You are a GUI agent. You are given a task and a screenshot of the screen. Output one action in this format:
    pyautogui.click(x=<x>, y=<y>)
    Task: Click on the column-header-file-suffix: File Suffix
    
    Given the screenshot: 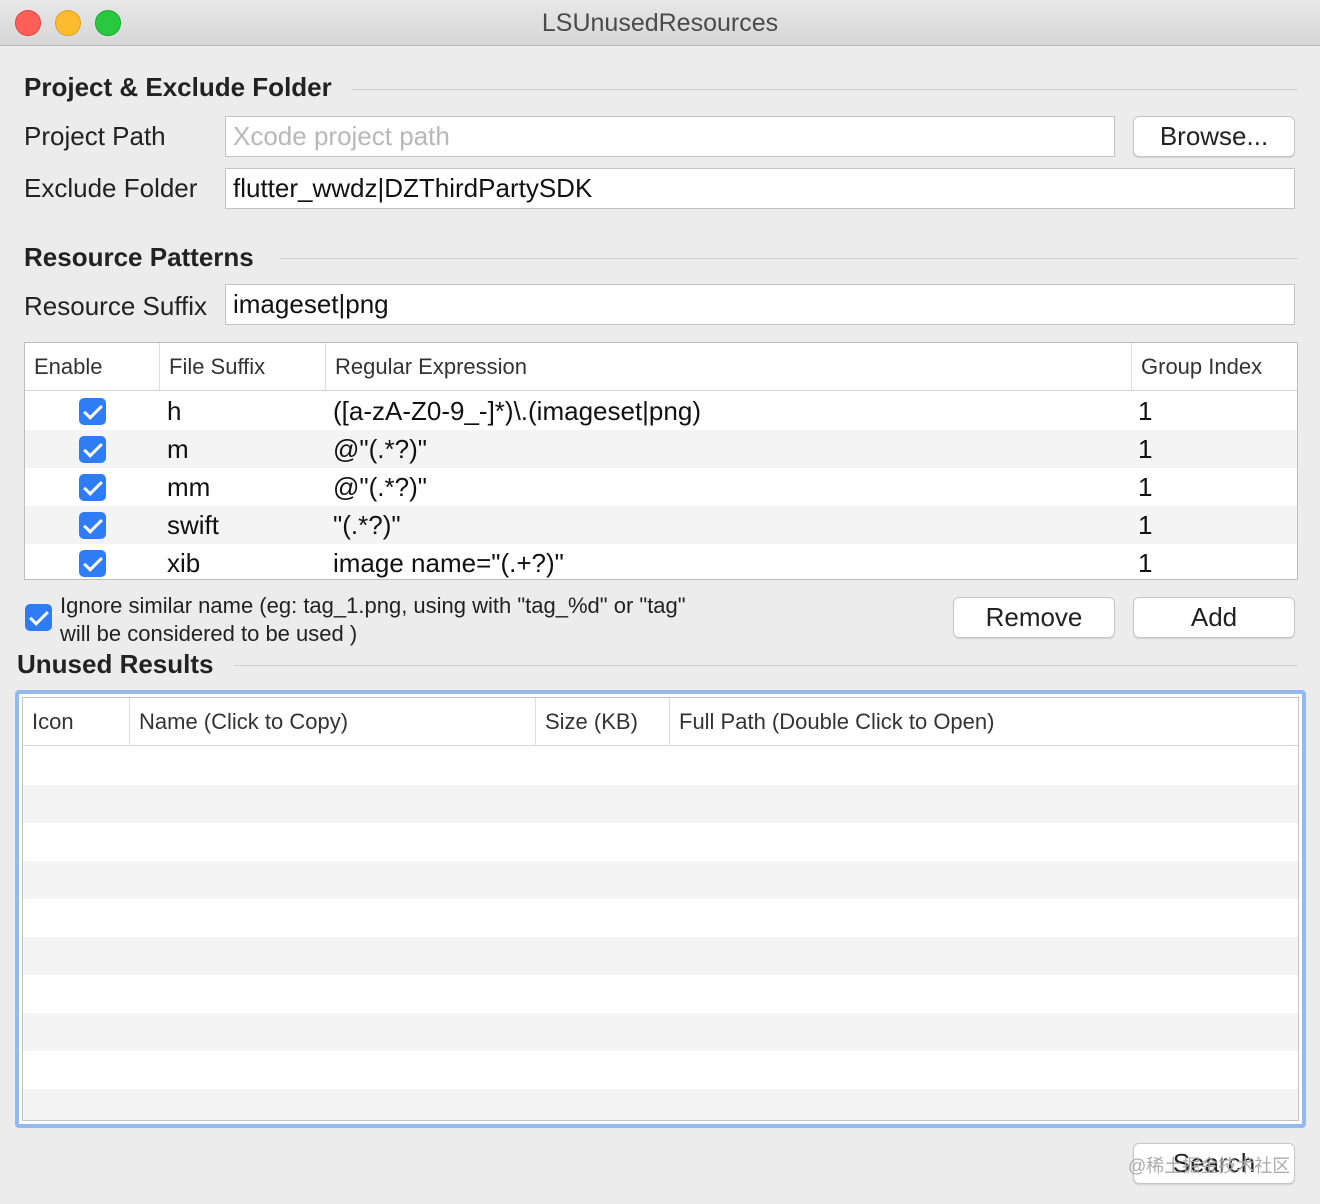 What is the action you would take?
    pyautogui.click(x=242, y=367)
    